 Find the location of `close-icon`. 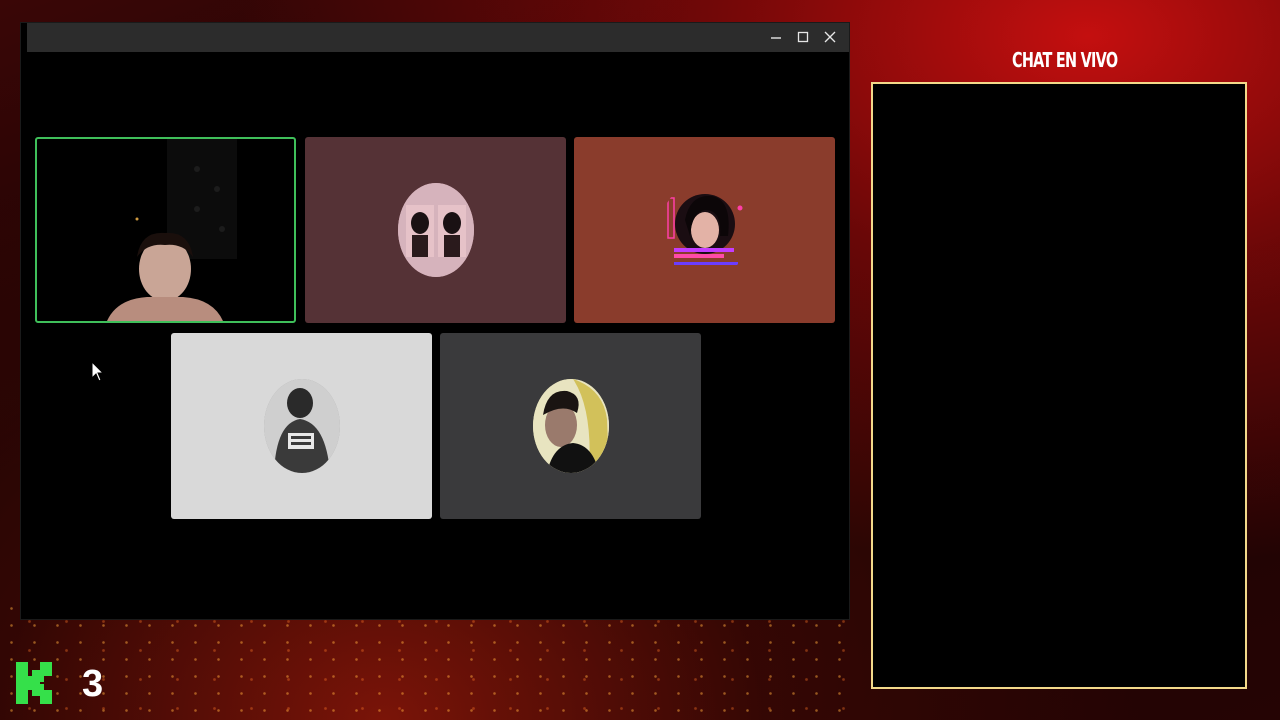

close-icon is located at coordinates (830, 37).